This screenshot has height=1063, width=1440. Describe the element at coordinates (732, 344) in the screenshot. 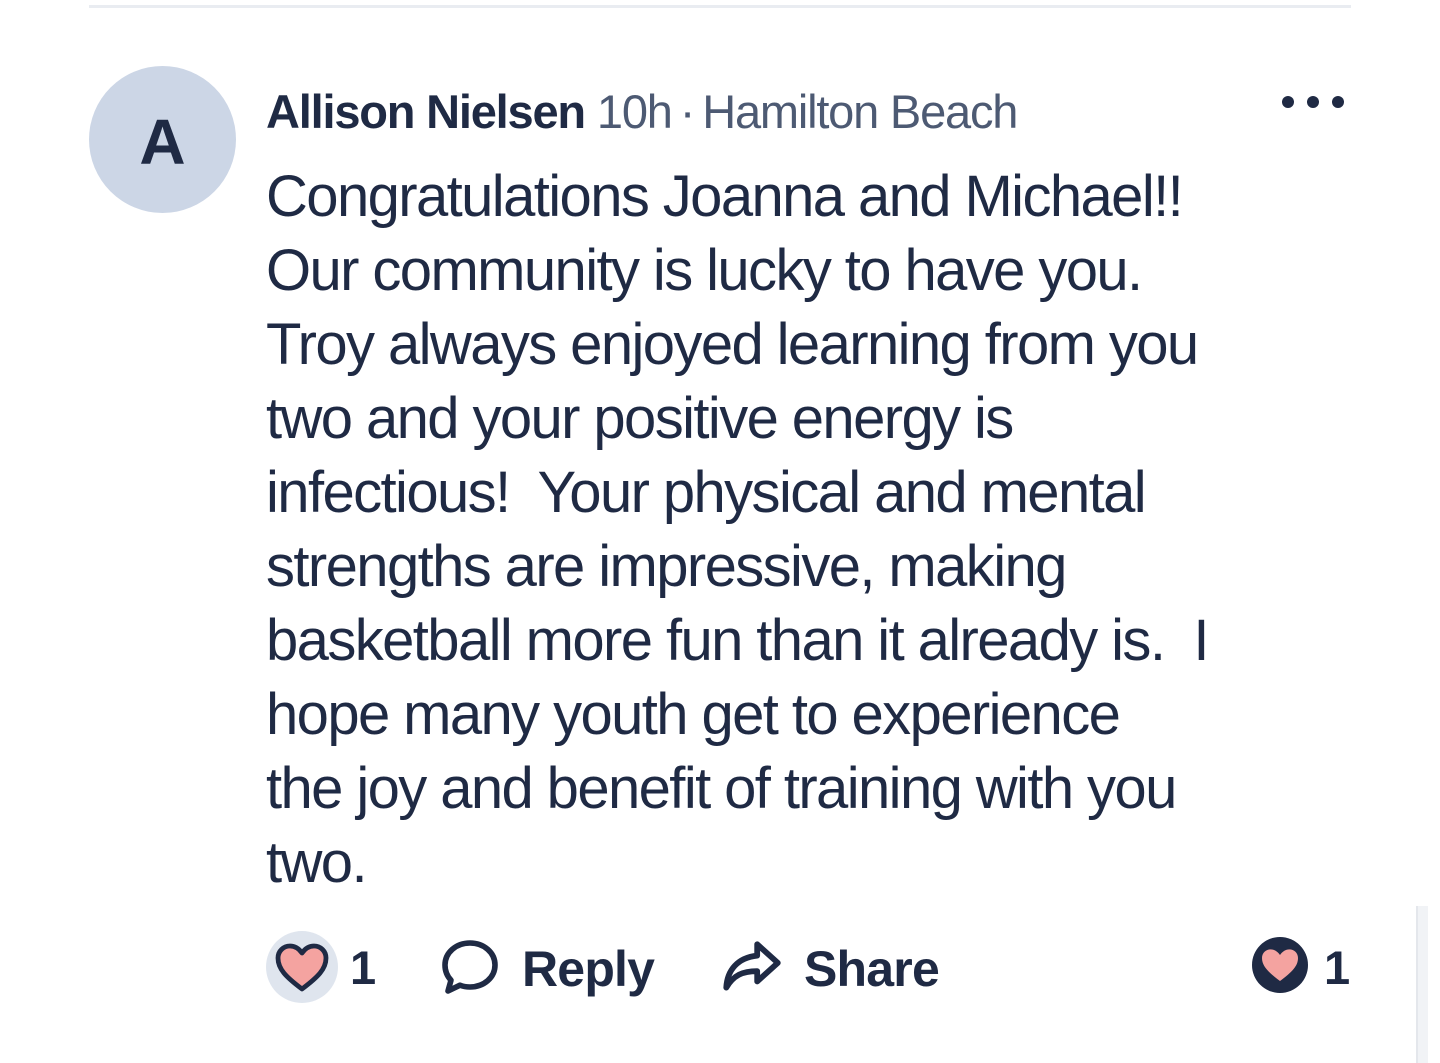

I see `comment-line: Troy always enjoyed learning from you` at that location.